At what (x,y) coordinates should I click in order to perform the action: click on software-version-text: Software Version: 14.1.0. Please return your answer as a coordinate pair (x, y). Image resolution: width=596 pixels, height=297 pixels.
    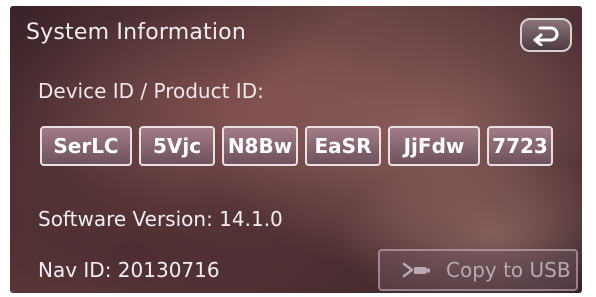
    Looking at the image, I should click on (160, 219).